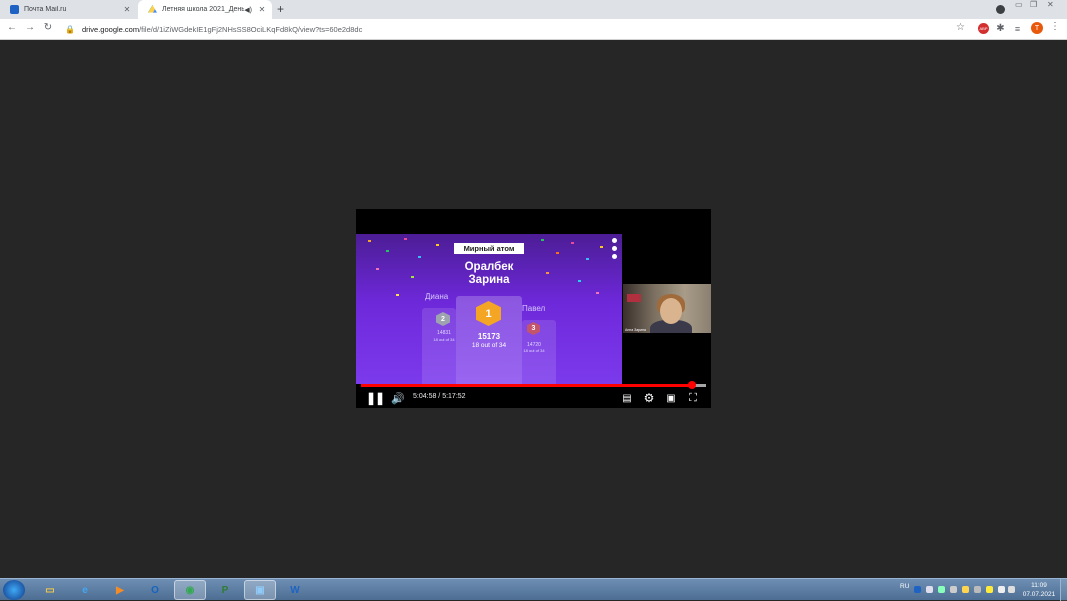 Image resolution: width=1067 pixels, height=601 pixels. Describe the element at coordinates (635, 330) in the screenshot. I see `webcam-name-tag: Анна Зарина` at that location.